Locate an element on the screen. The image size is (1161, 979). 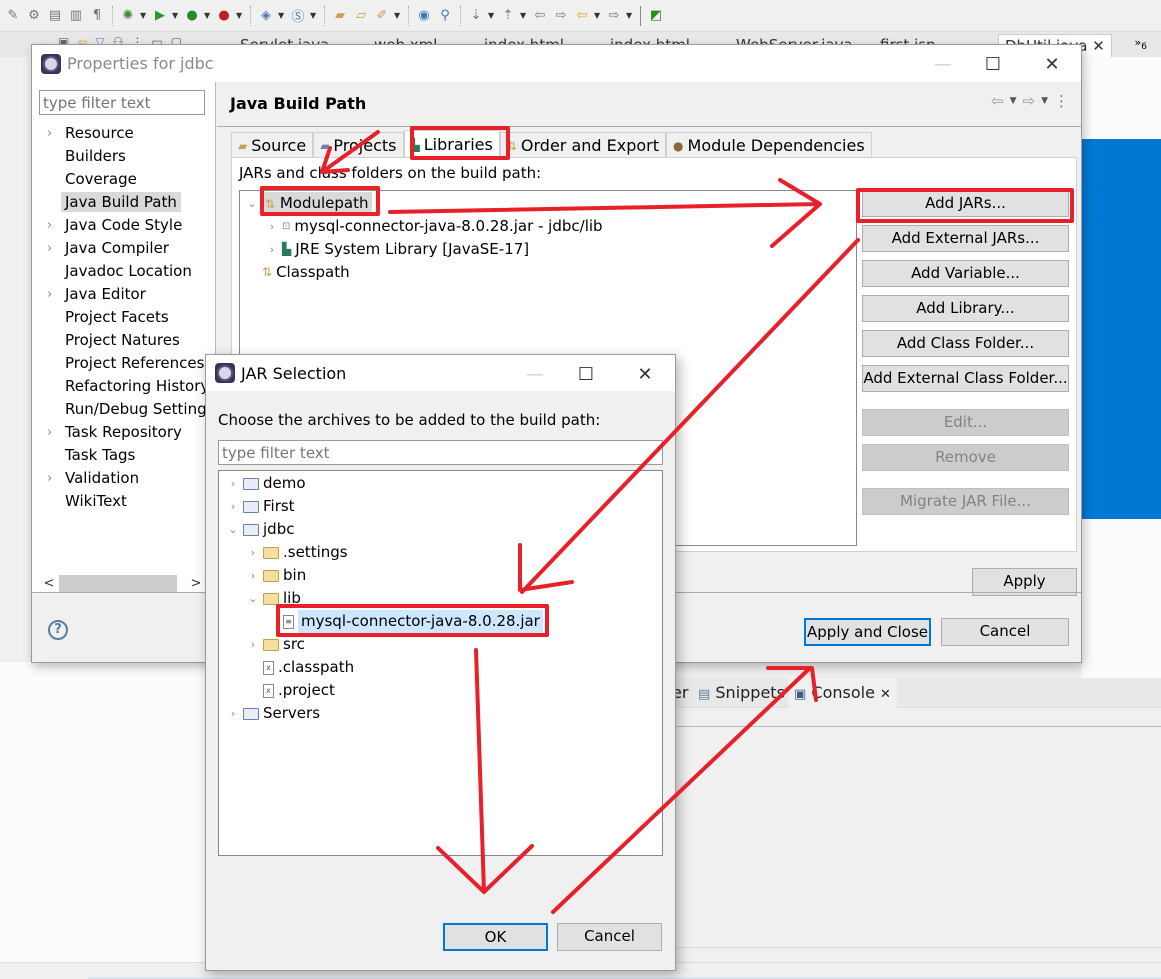
new-class-icon: Ⓢ is located at coordinates (298, 16).